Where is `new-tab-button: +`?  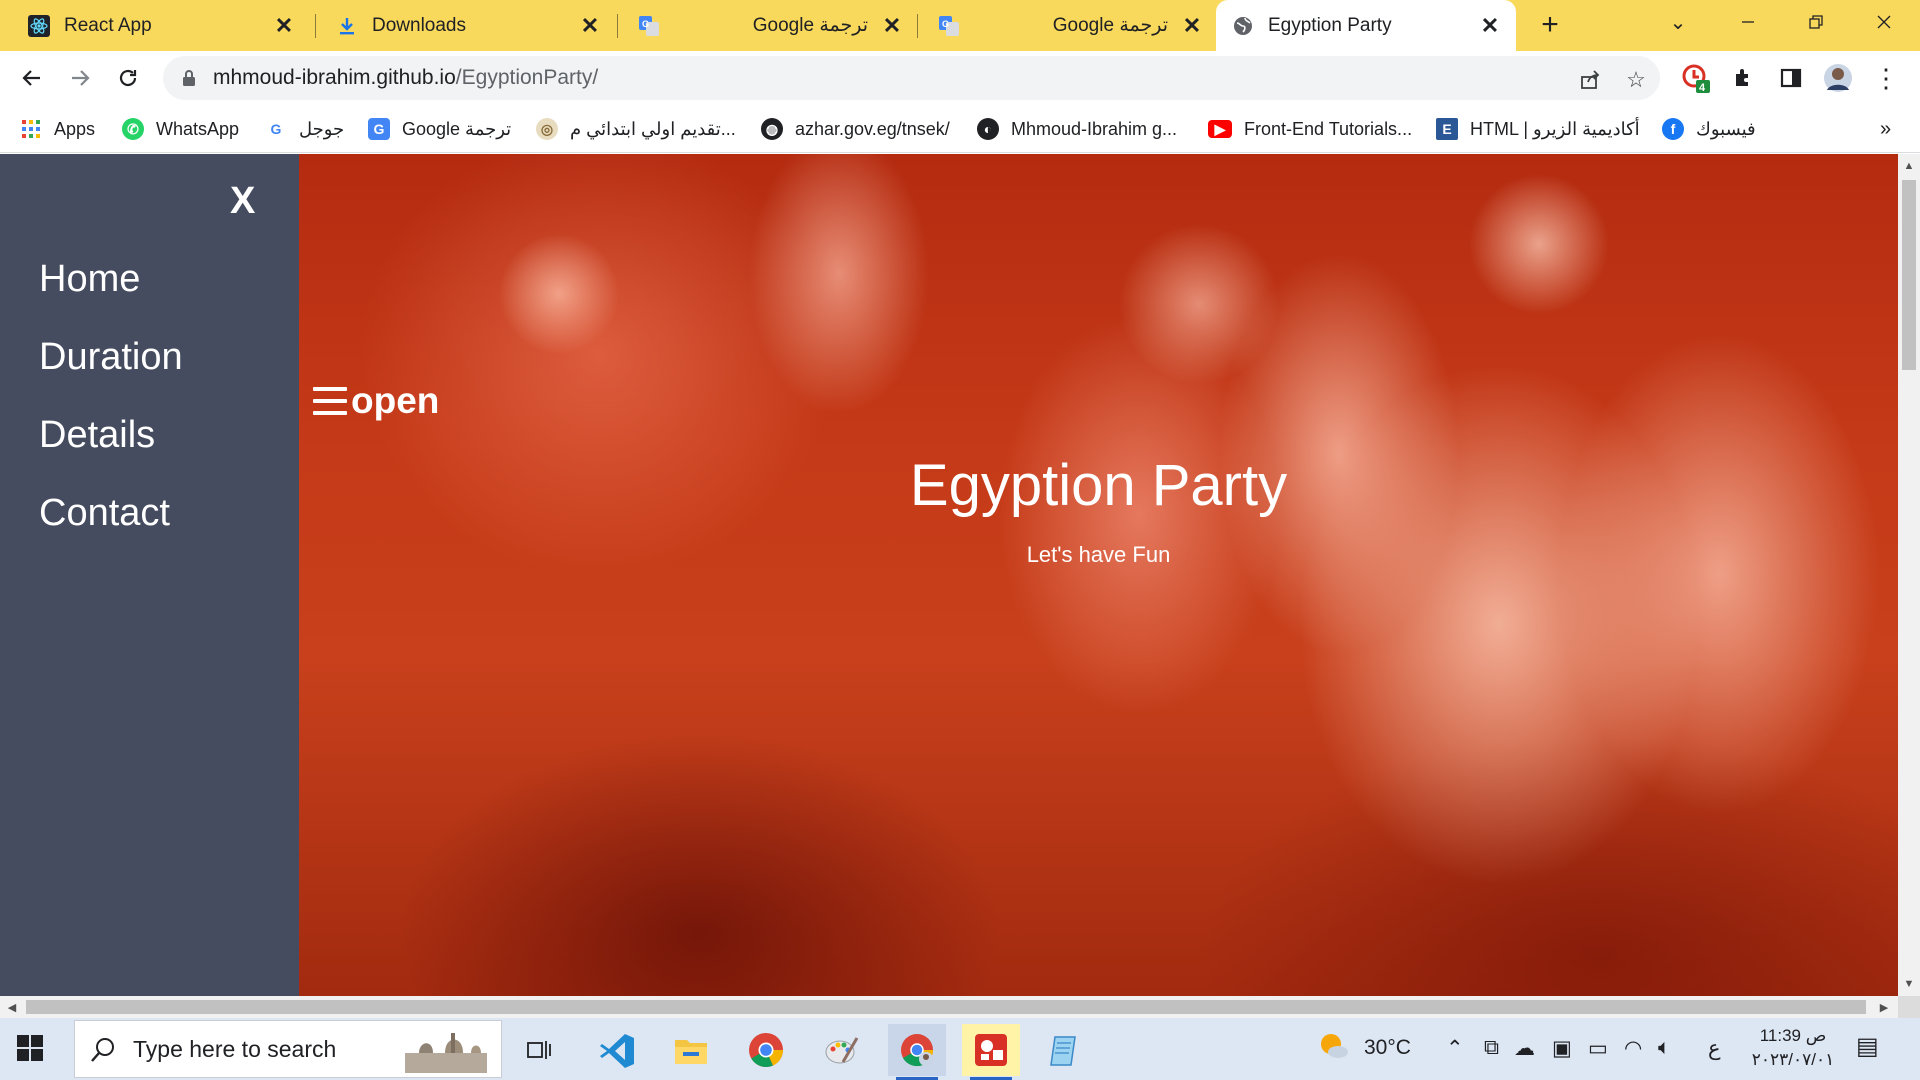
new-tab-button: + is located at coordinates (1550, 25).